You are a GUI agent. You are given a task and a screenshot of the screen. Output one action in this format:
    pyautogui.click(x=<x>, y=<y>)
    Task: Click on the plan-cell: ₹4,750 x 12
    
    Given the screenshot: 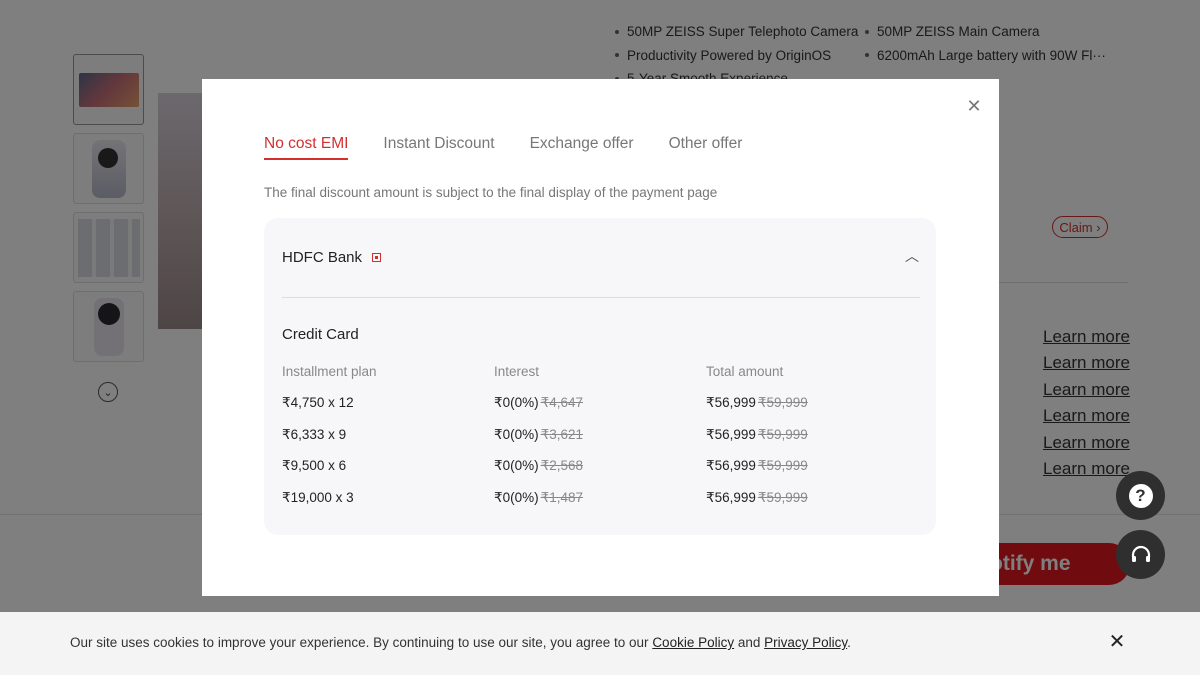 What is the action you would take?
    pyautogui.click(x=318, y=402)
    